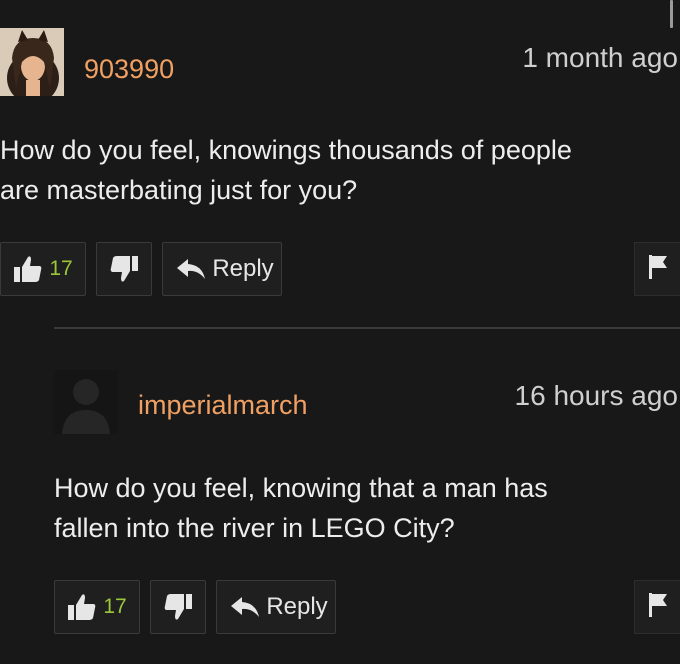  Describe the element at coordinates (129, 69) in the screenshot. I see `username: 903990` at that location.